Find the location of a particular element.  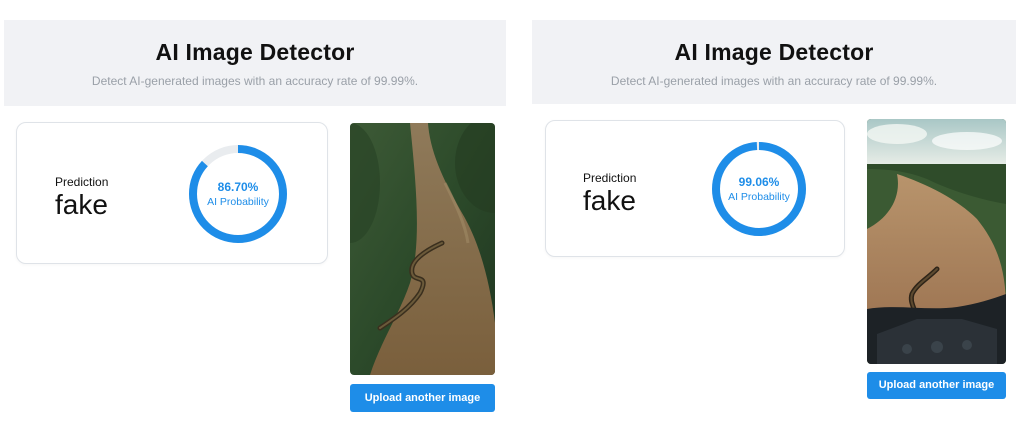

probability-gauge: 86.70% AI Probability is located at coordinates (238, 194).